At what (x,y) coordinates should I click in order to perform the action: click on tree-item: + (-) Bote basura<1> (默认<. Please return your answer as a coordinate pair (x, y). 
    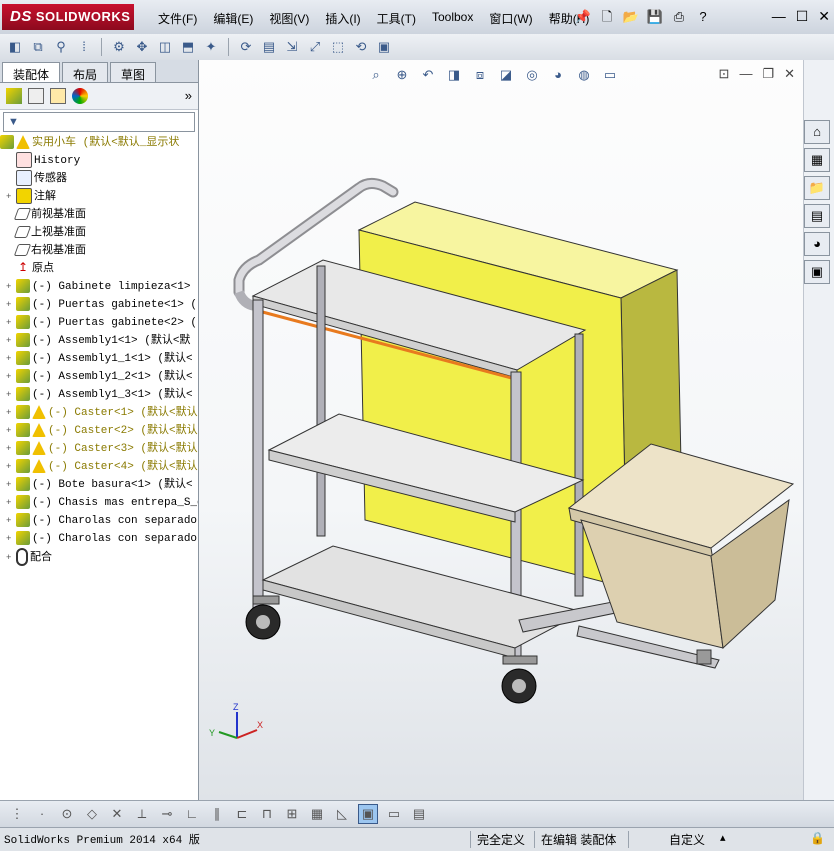
    Looking at the image, I should click on (99, 485).